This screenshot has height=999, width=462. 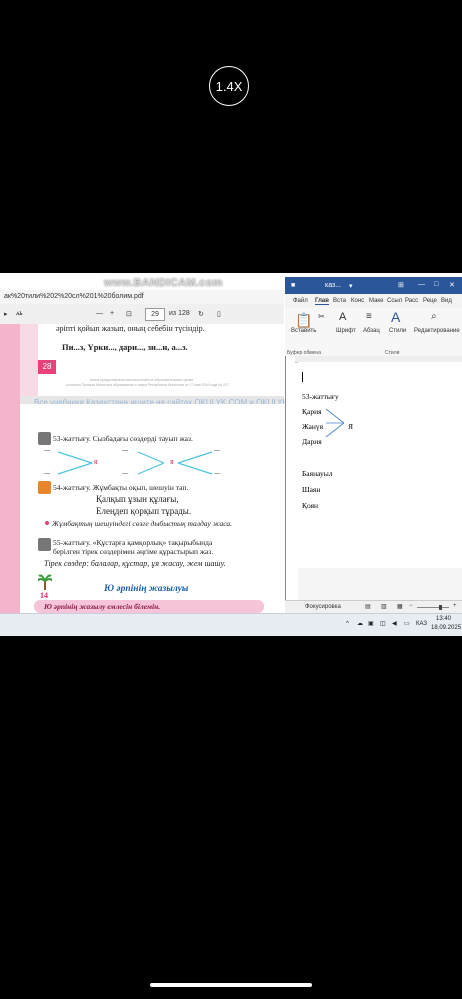 What do you see at coordinates (293, 285) in the screenshot?
I see `autosave-icon: ■` at bounding box center [293, 285].